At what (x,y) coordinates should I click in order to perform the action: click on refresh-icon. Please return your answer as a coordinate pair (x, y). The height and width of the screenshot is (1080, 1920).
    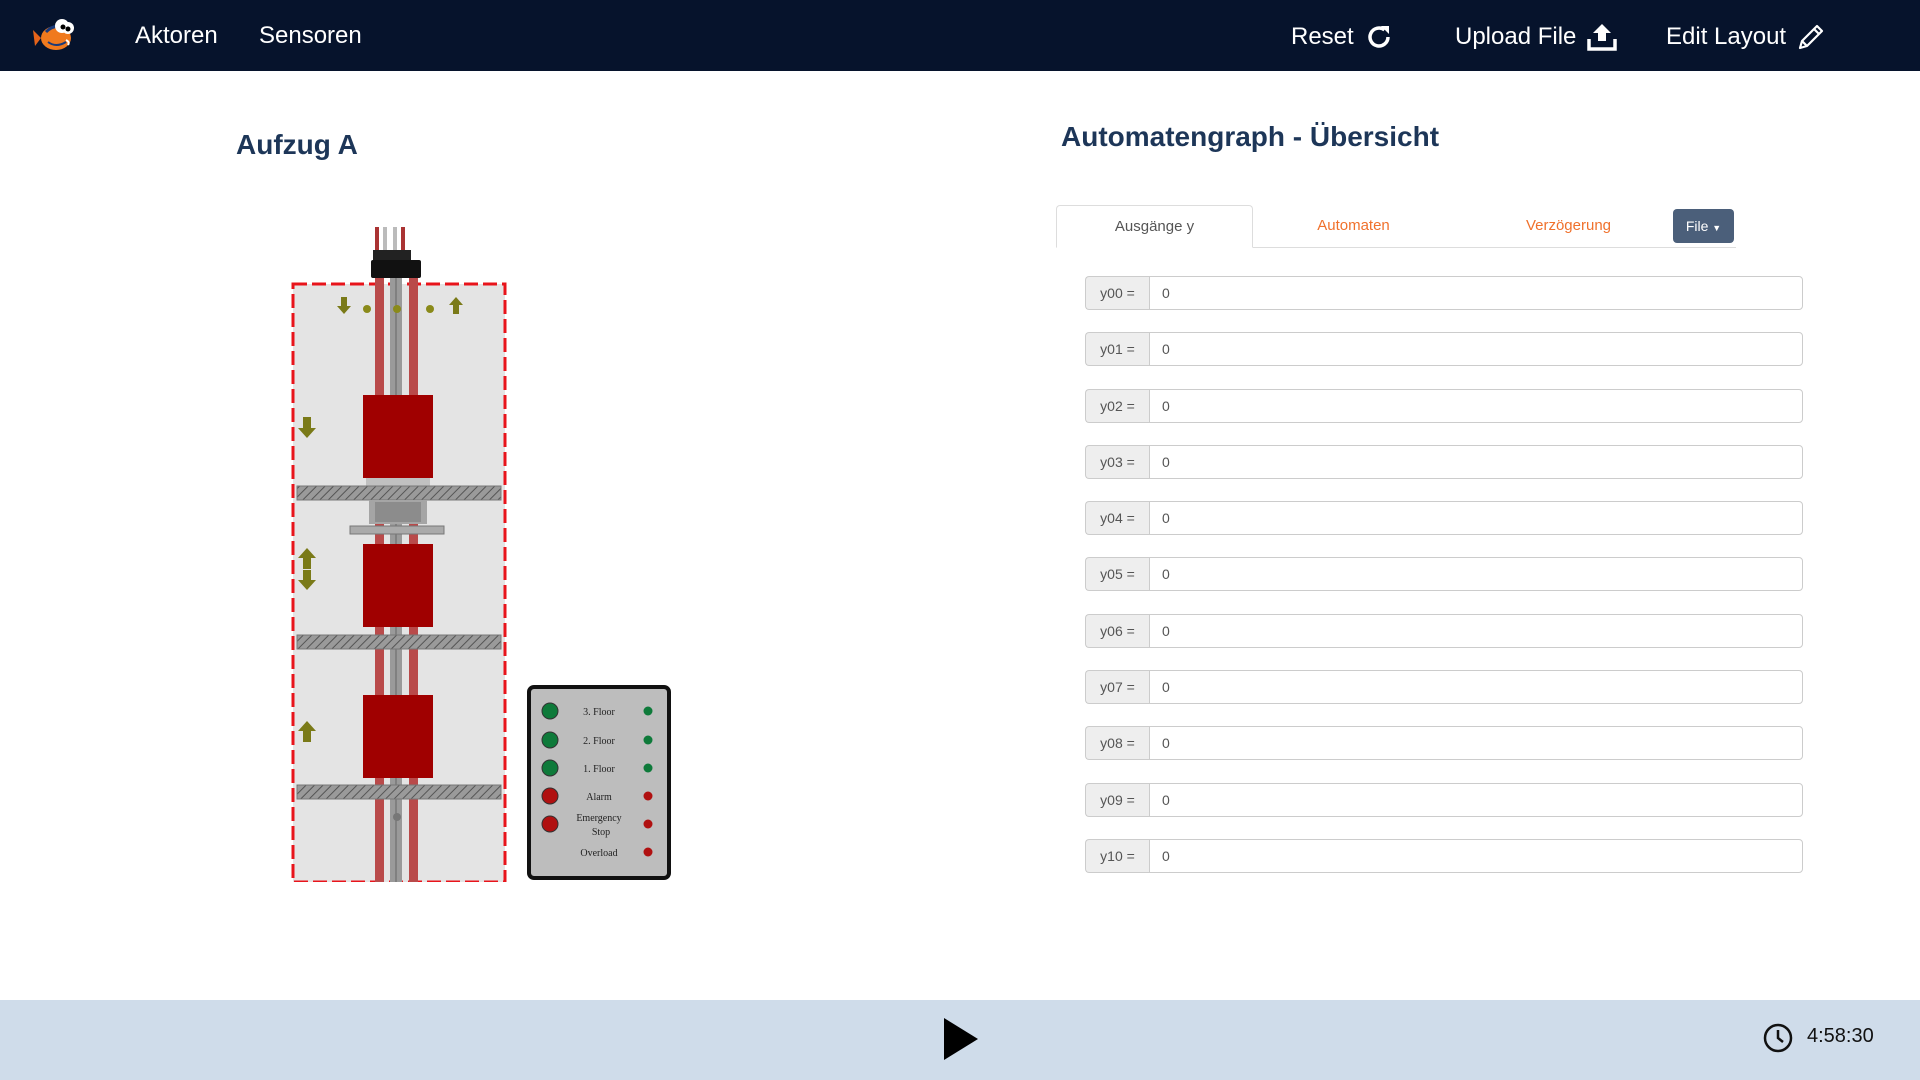
    Looking at the image, I should click on (1378, 37).